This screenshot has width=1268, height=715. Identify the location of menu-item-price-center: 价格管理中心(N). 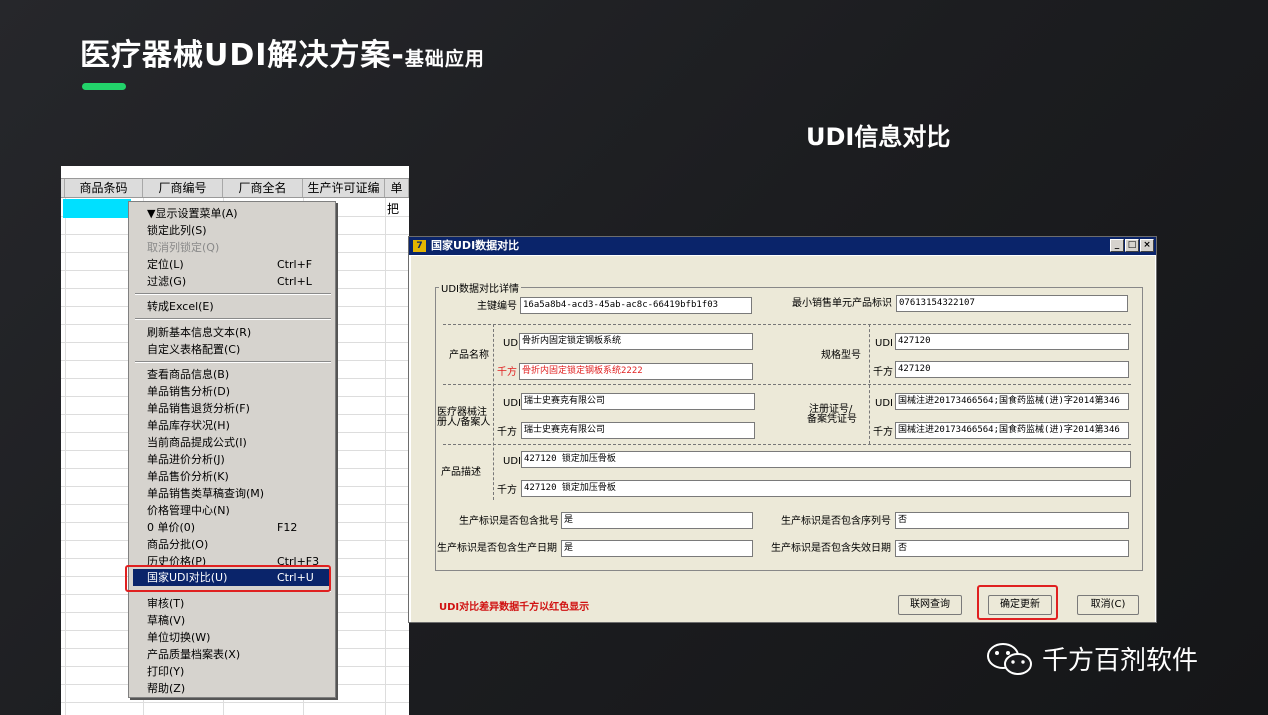
(240, 510).